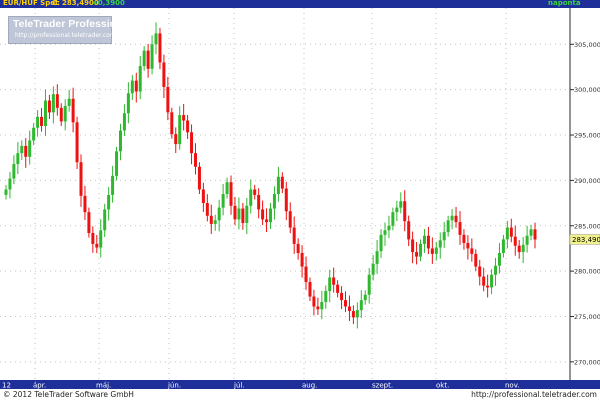 The height and width of the screenshot is (400, 600). I want to click on x-axis-bar: 12 ápr. máj. jún. júl. aug. szept. okt. nov., so click(300, 385).